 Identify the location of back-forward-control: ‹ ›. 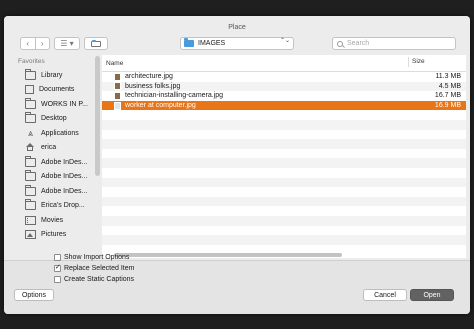
(35, 43).